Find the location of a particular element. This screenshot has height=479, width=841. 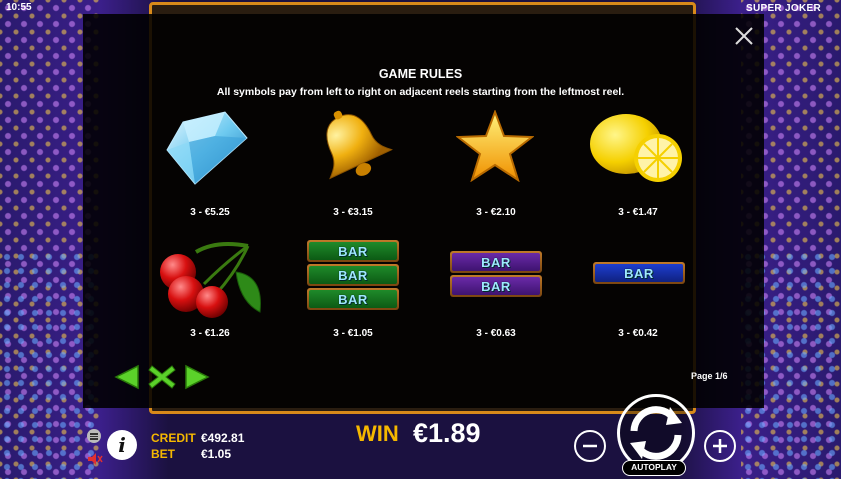

pay-bell: 3 - €3.15 is located at coordinates (353, 212).